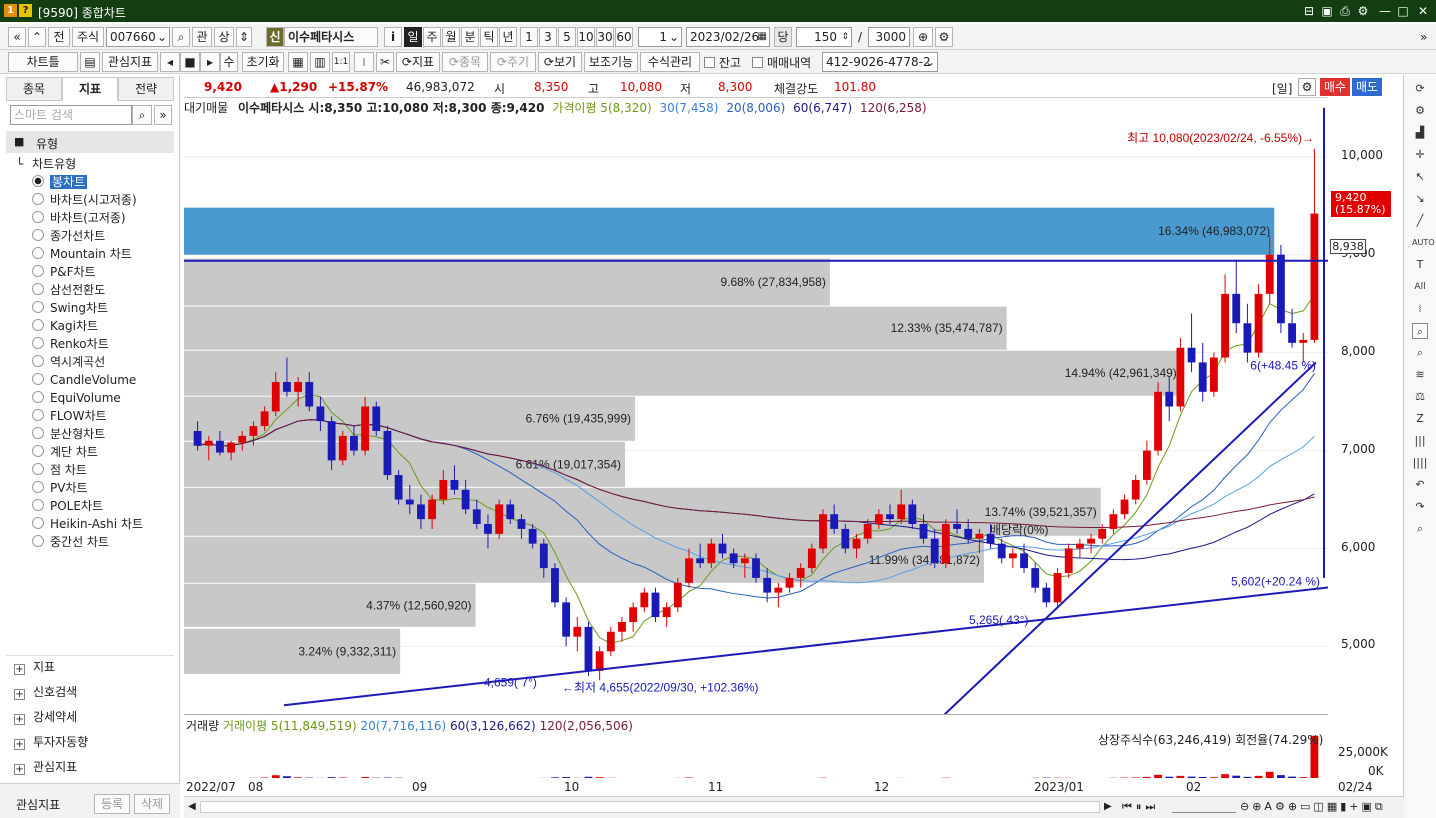 This screenshot has height=818, width=1436. I want to click on chart-type-item: CandleVolume, so click(84, 380).